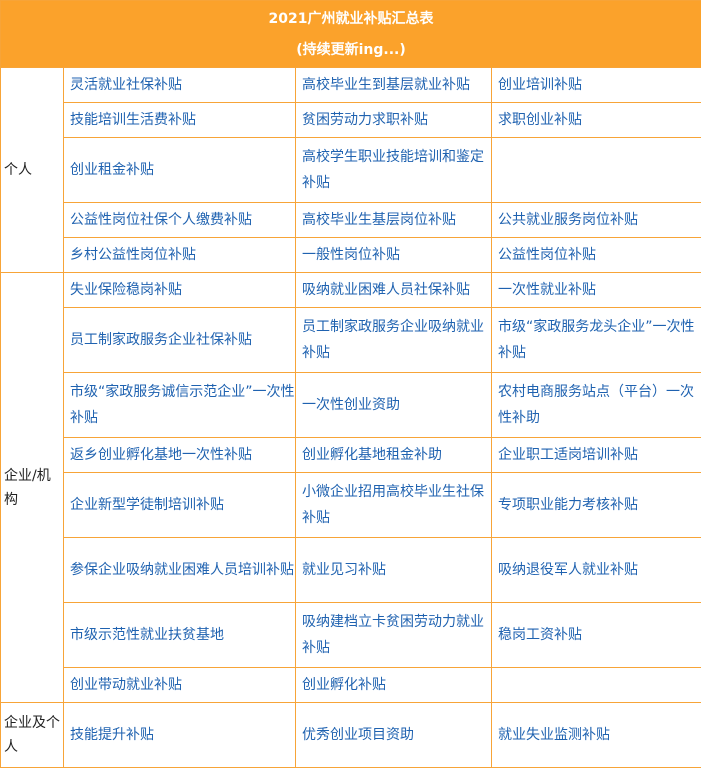 The image size is (701, 784). I want to click on table-cell: 高校毕业生到基层就业补贴, so click(393, 85).